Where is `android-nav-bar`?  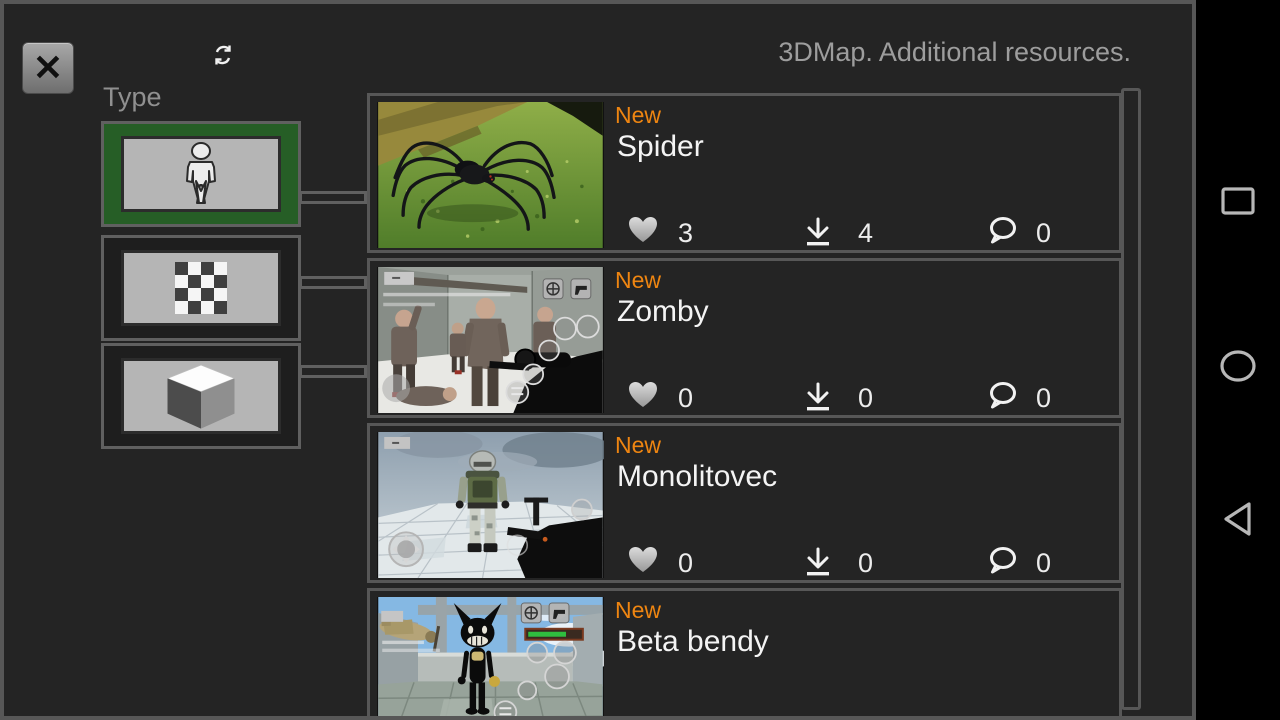
android-nav-bar is located at coordinates (1238, 360).